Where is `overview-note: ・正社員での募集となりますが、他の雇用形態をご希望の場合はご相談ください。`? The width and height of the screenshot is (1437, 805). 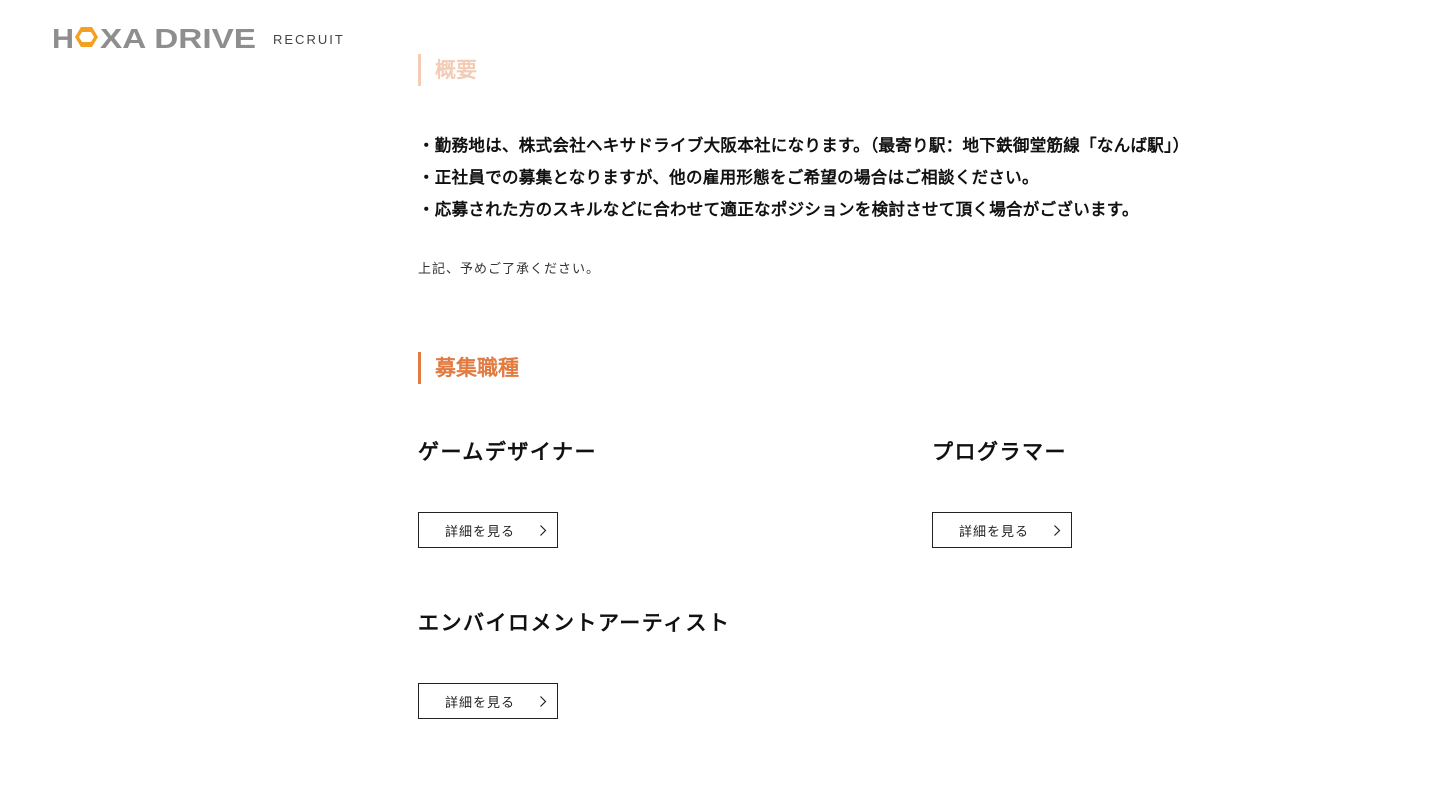 overview-note: ・正社員での募集となりますが、他の雇用形態をご希望の場合はご相談ください。 is located at coordinates (728, 177).